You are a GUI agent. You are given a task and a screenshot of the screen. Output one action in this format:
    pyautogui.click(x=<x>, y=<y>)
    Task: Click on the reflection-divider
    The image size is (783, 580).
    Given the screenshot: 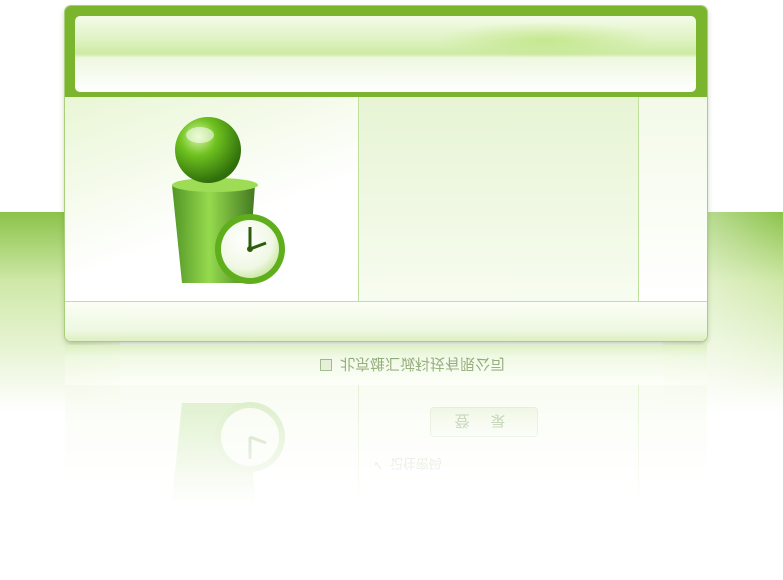 What is the action you would take?
    pyautogui.click(x=638, y=445)
    